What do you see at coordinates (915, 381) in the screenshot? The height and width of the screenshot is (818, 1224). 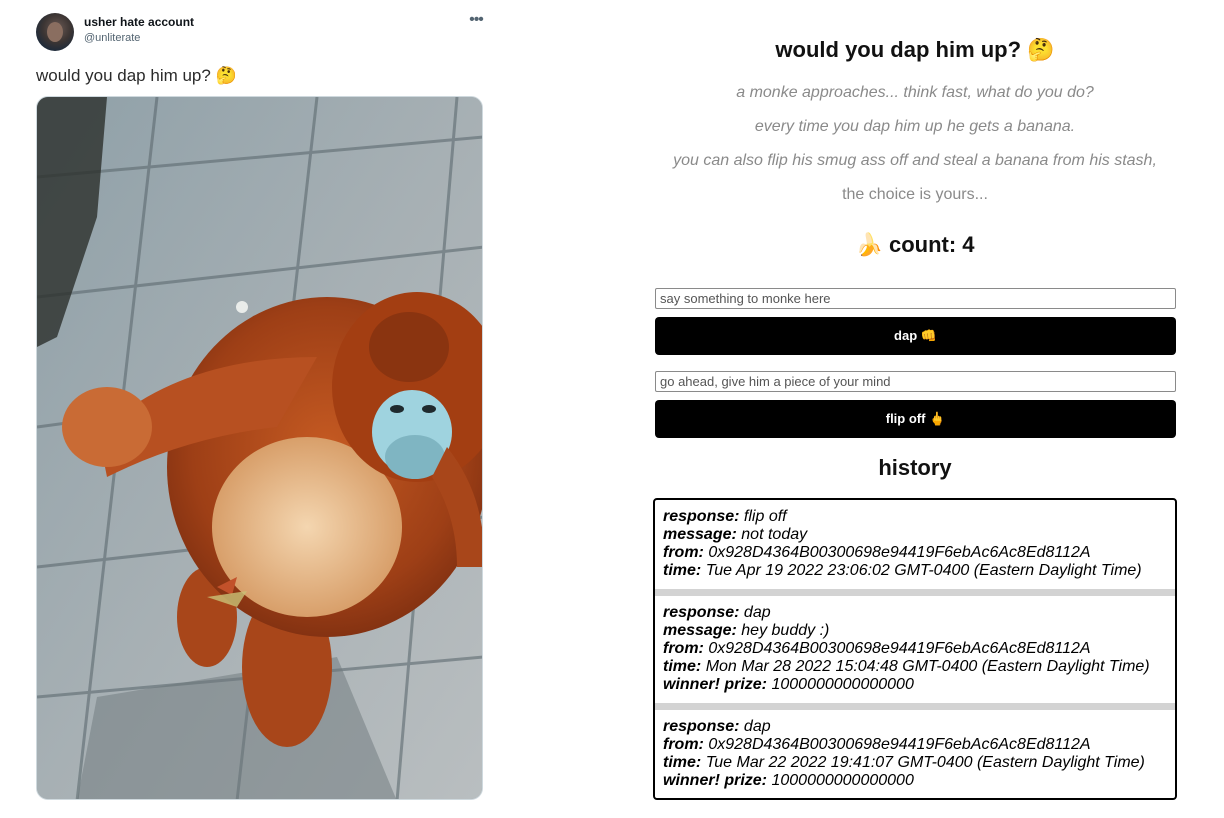 I see `flip-off-message-input` at bounding box center [915, 381].